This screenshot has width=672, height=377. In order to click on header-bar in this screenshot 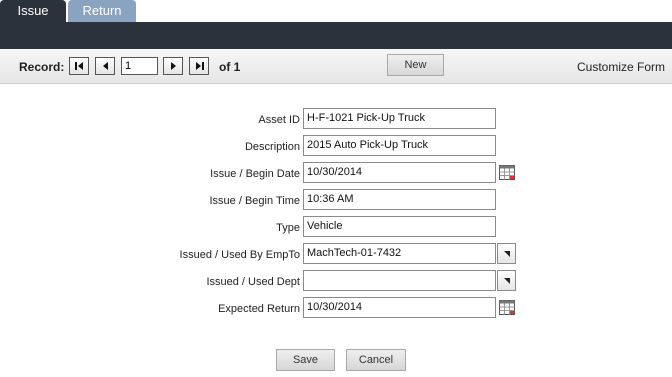, I will do `click(336, 35)`.